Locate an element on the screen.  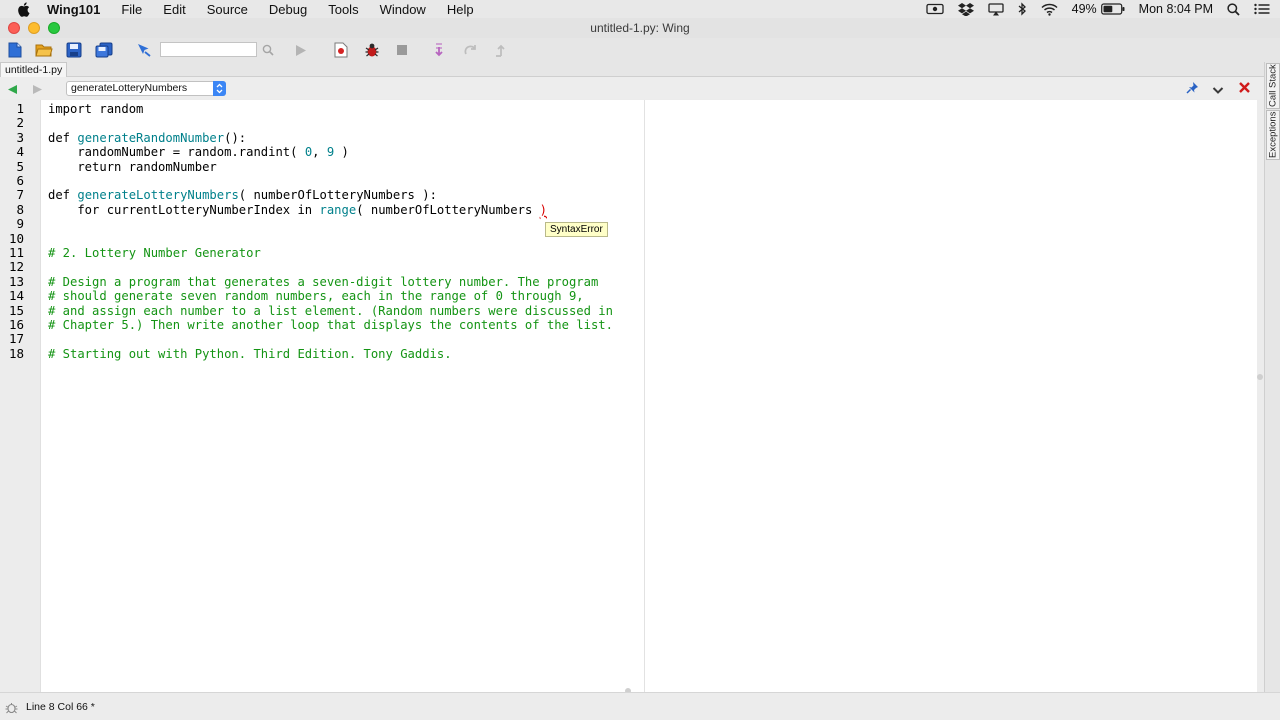
line-number: 11 is located at coordinates (16, 252).